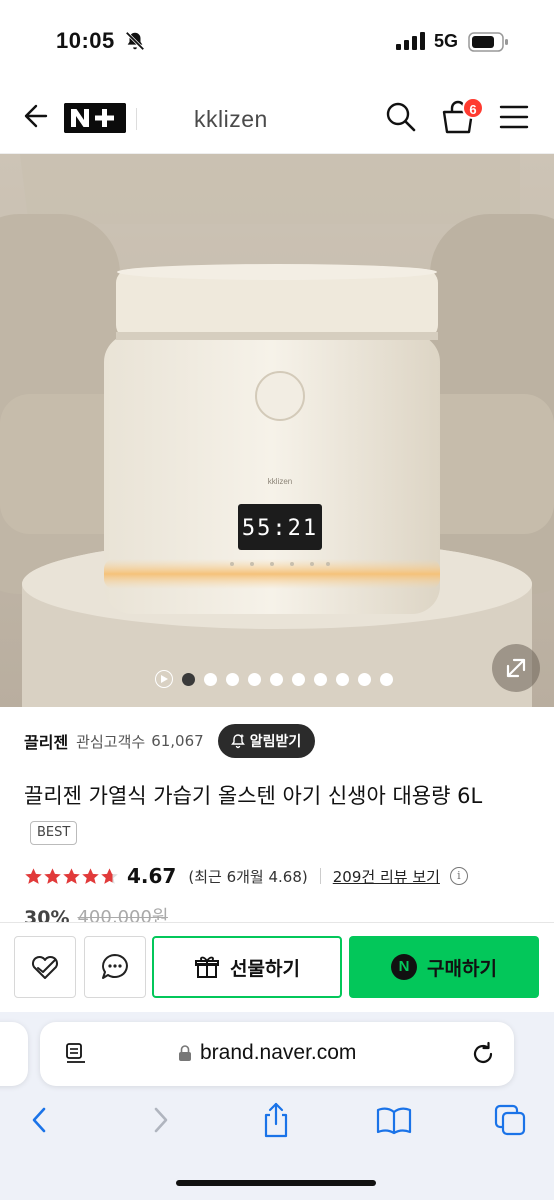  I want to click on search-icon, so click(401, 117).